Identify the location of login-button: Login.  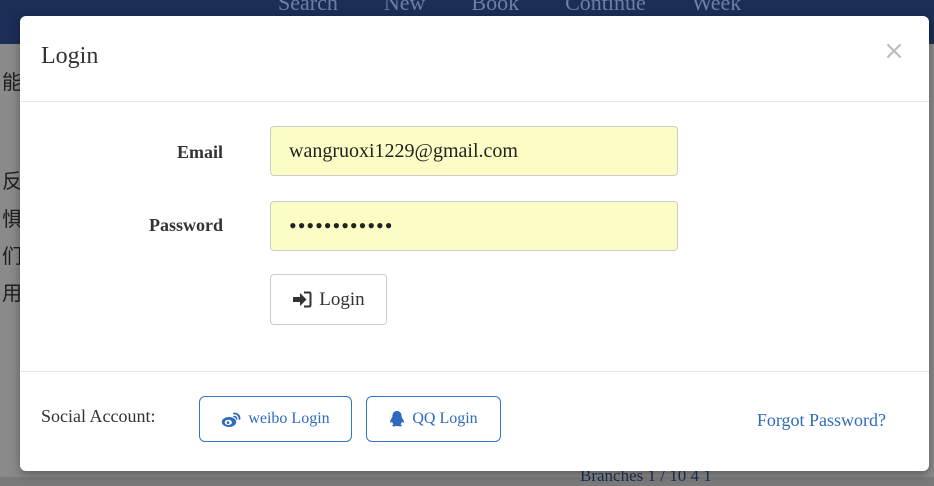
(328, 299).